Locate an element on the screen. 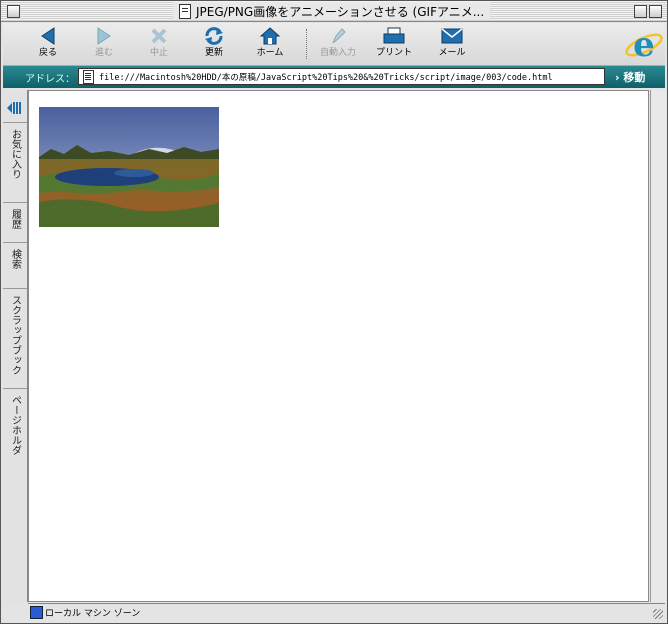 The image size is (668, 624). print-button: プリント is located at coordinates (394, 44).